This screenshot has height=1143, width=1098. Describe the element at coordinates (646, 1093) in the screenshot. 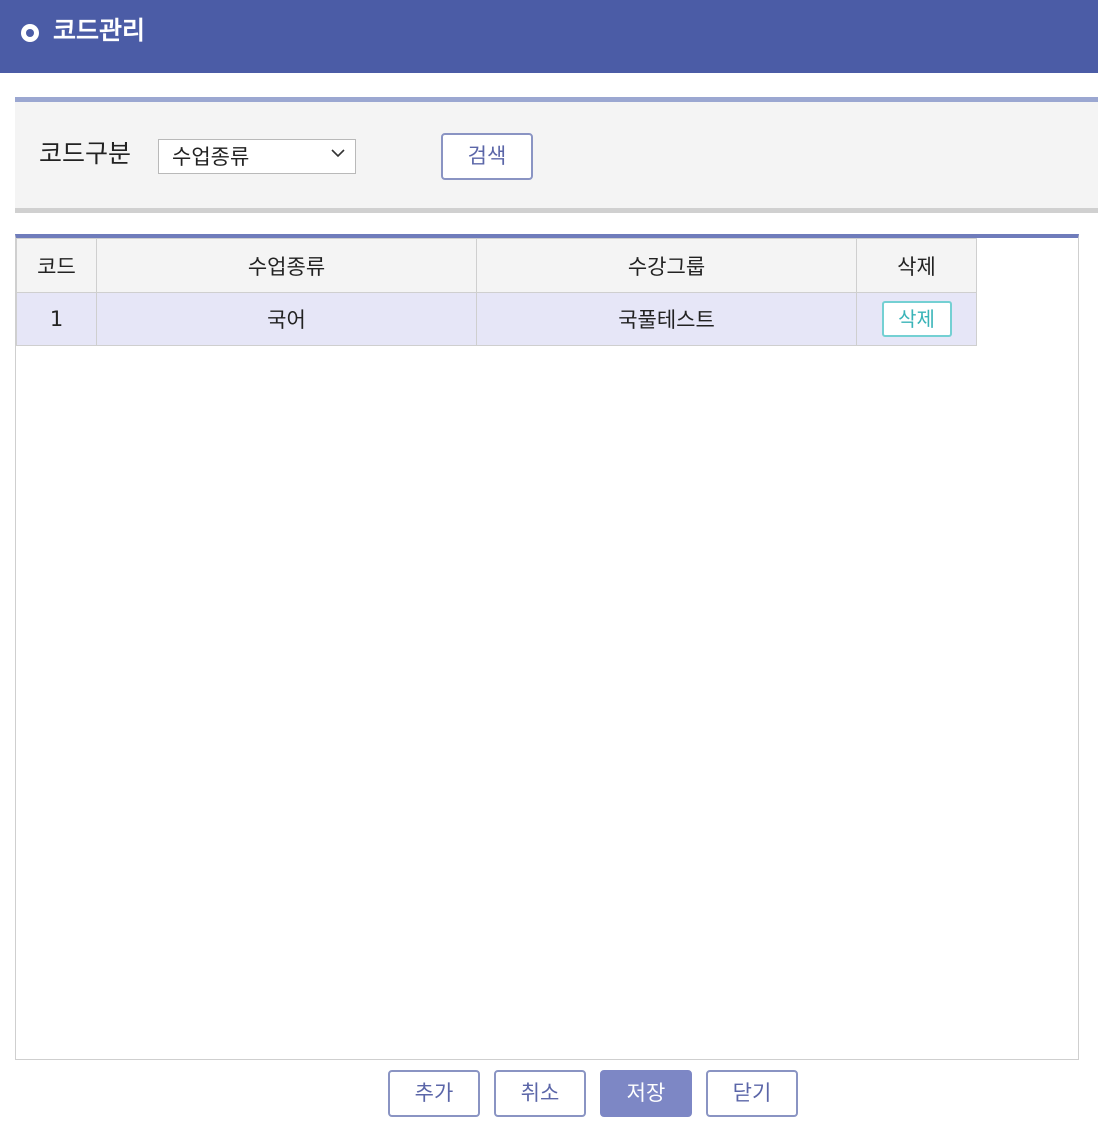

I see `save-button: 저장` at that location.